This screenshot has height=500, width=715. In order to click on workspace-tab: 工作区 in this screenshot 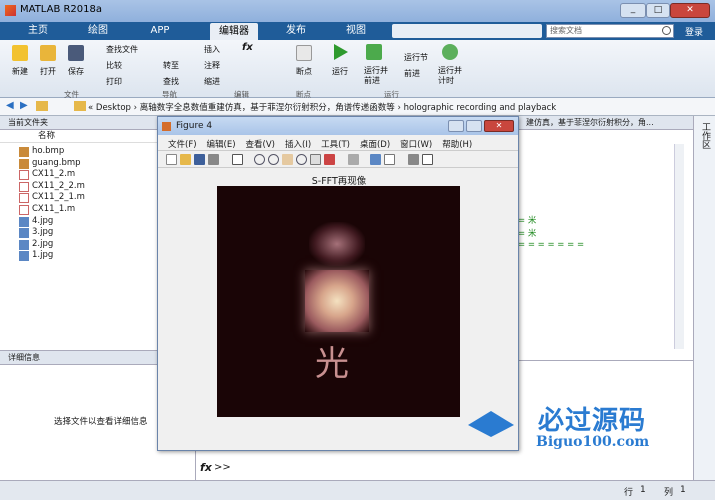, I will do `click(705, 135)`.